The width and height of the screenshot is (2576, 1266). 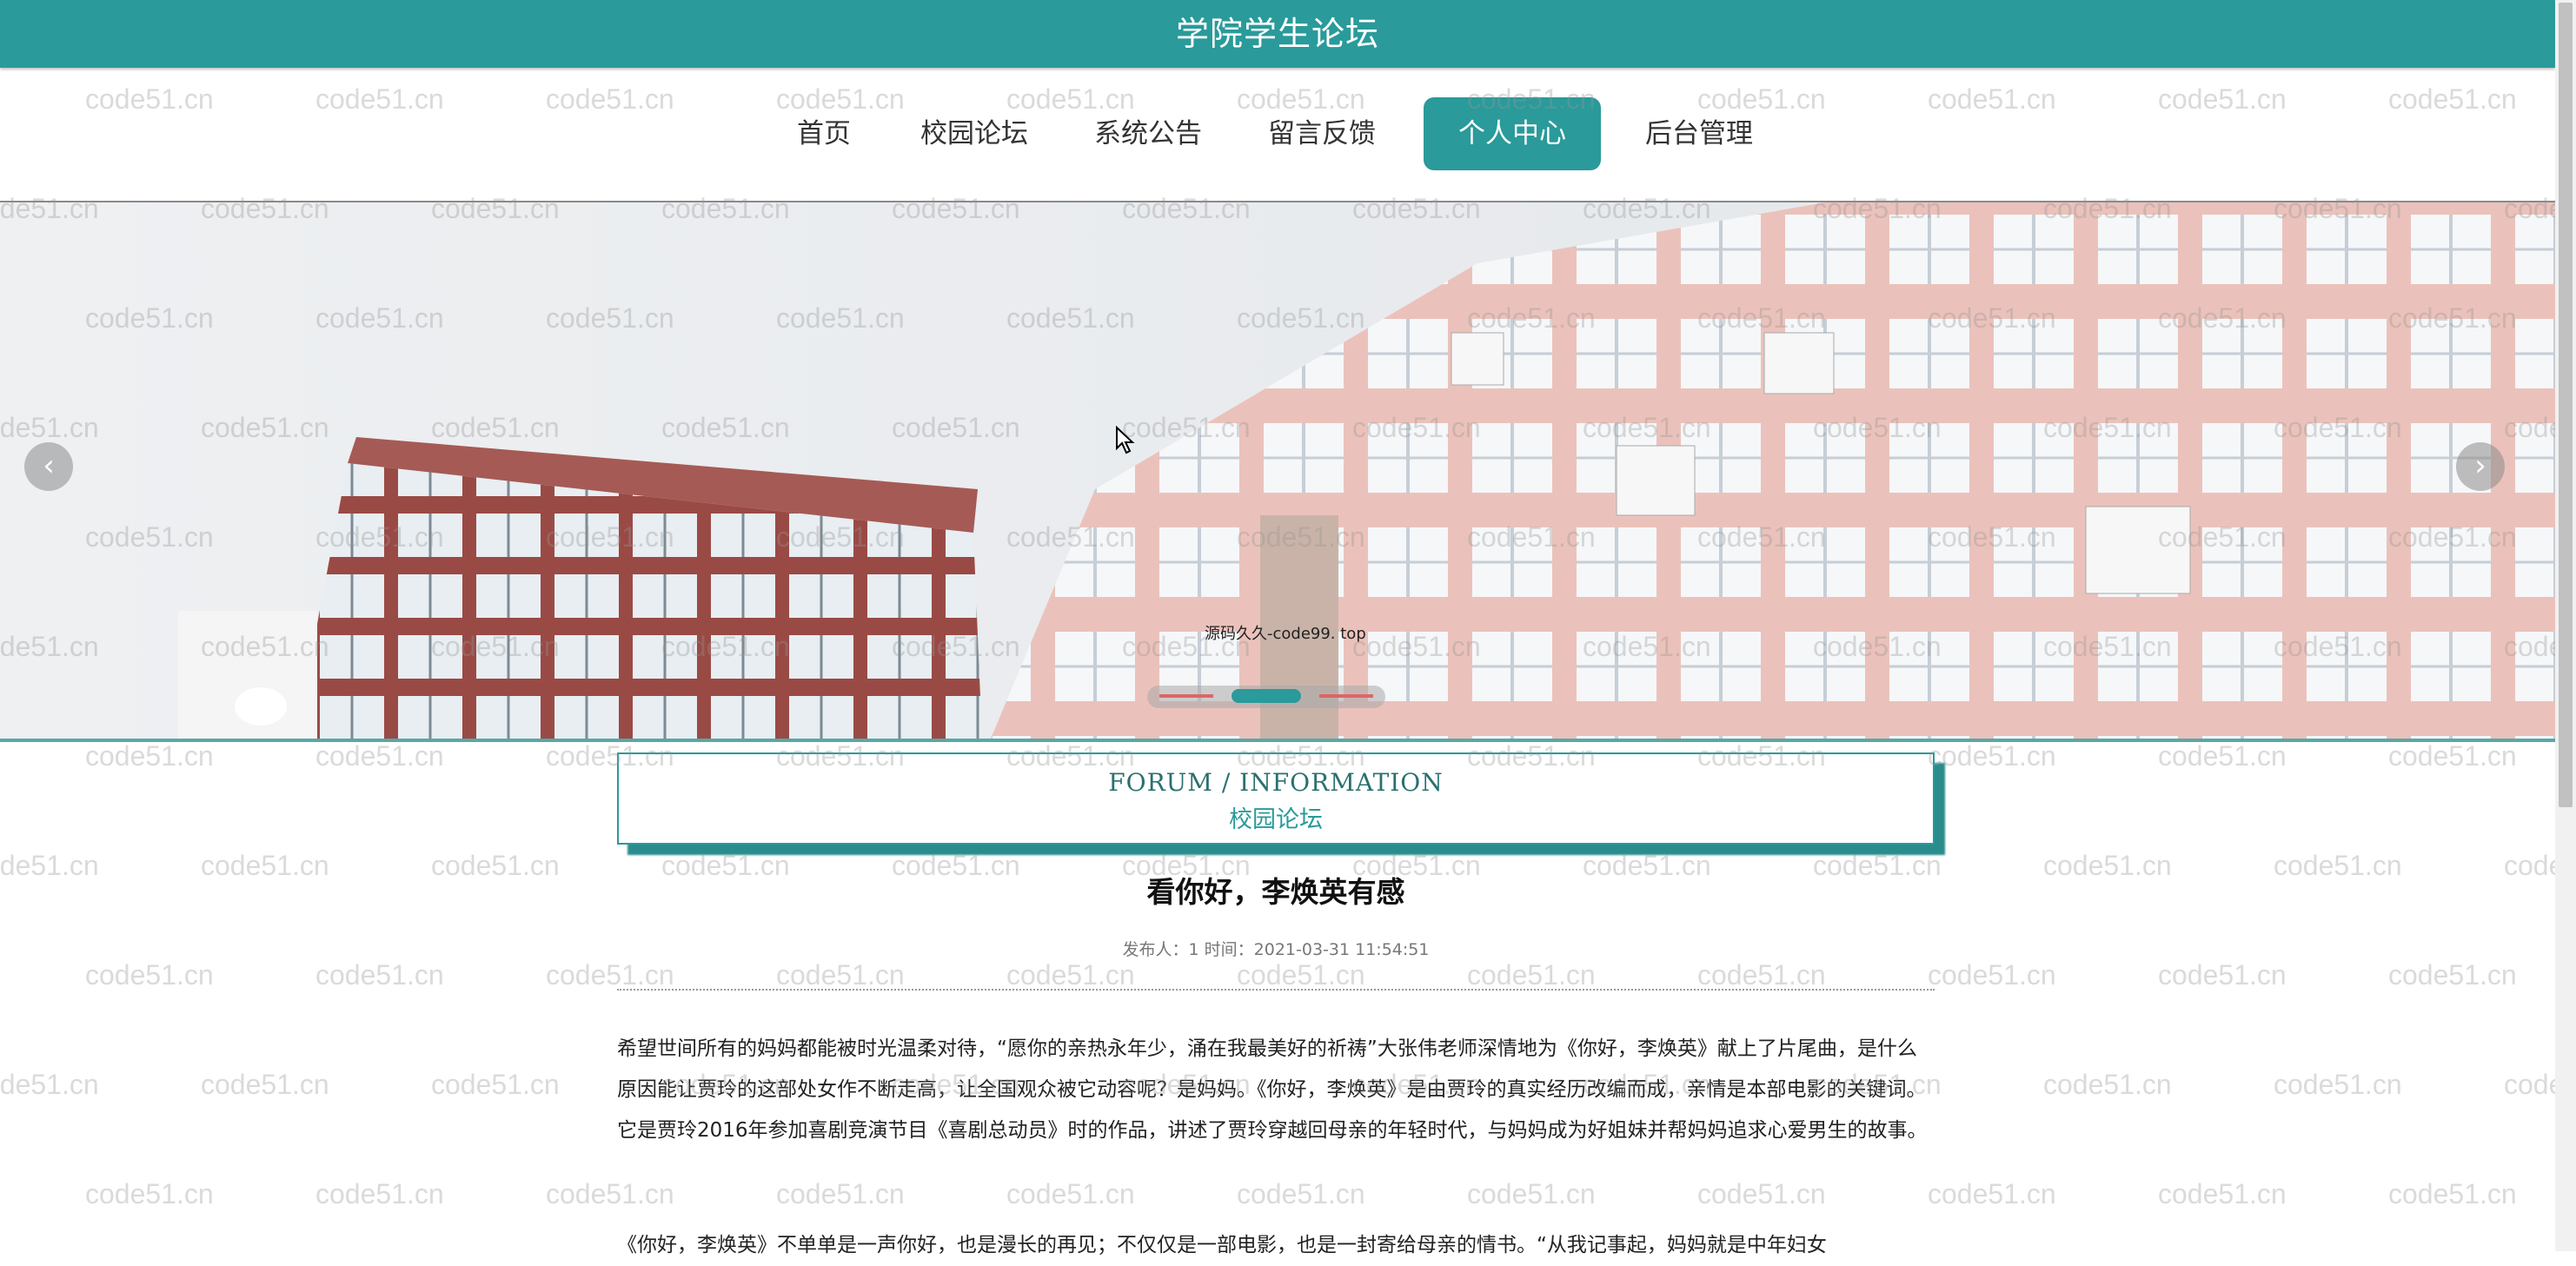 I want to click on nav-item-announcements: 系统公告, so click(x=1148, y=133).